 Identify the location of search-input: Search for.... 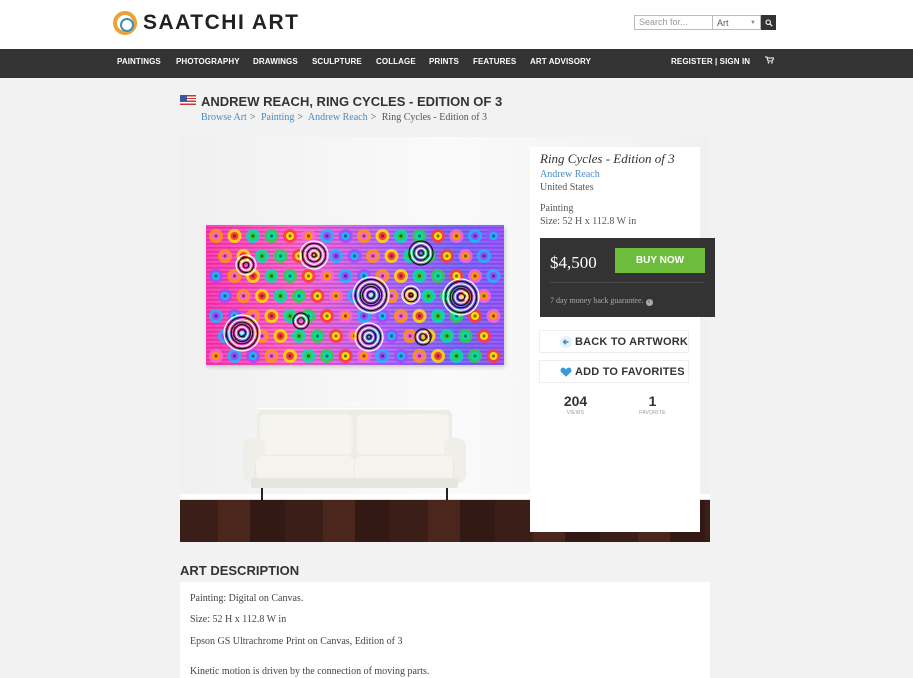
(673, 22).